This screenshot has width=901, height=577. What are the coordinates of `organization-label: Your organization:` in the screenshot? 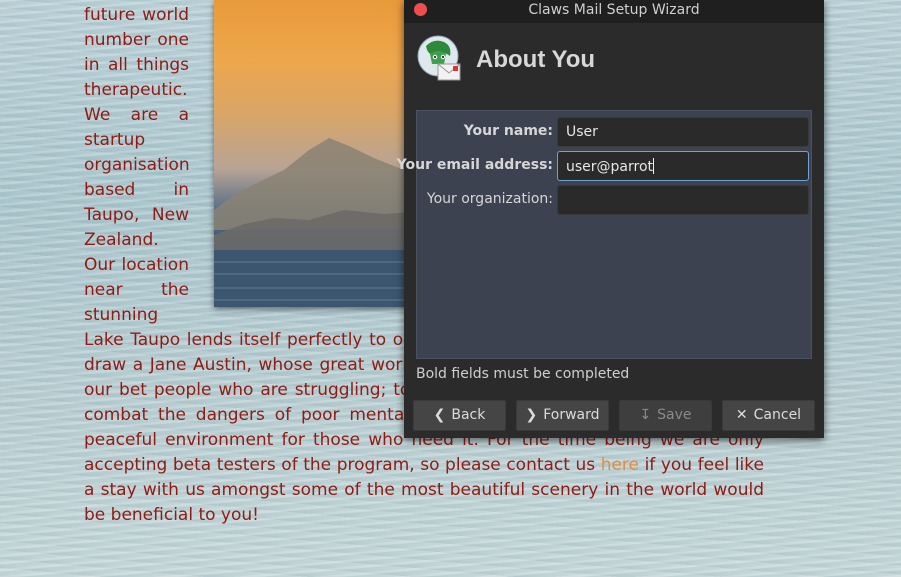 It's located at (489, 199).